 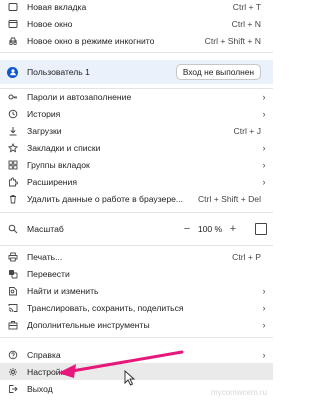 I want to click on menu-item-label: Найти и изменить, so click(x=63, y=290).